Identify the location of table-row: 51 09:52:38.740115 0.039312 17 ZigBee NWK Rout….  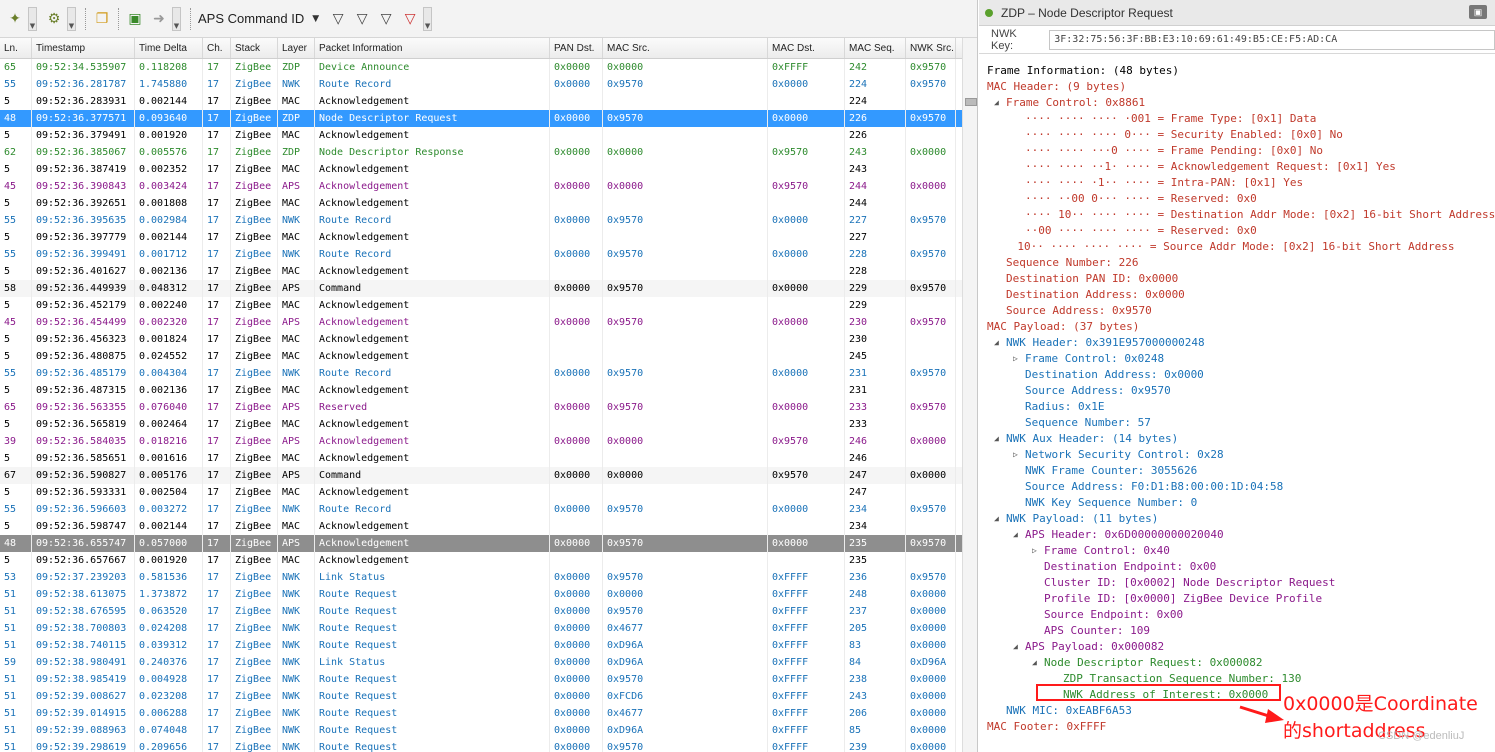
(481, 645).